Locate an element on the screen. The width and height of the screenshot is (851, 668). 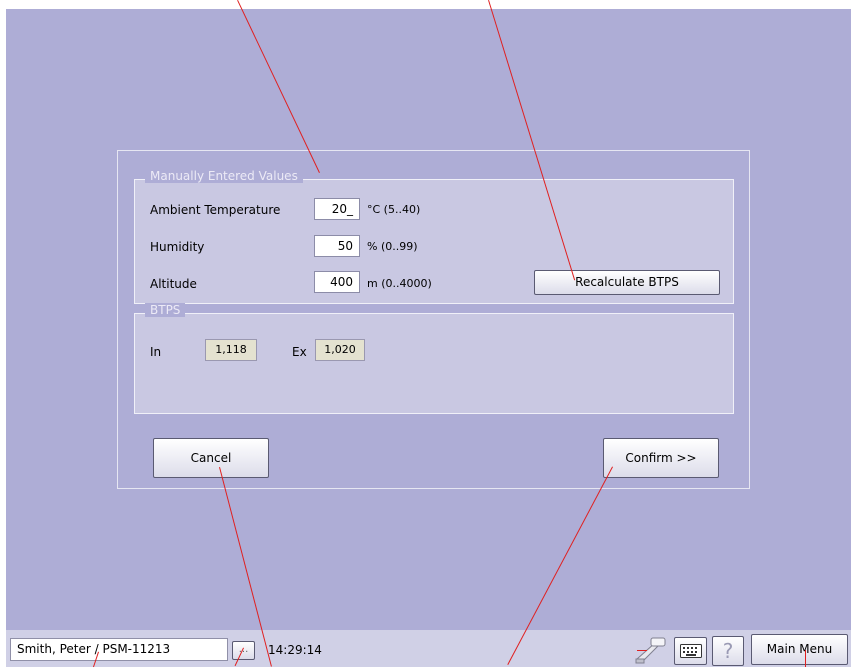
manual-values-title: Manually Entered Values is located at coordinates (224, 176).